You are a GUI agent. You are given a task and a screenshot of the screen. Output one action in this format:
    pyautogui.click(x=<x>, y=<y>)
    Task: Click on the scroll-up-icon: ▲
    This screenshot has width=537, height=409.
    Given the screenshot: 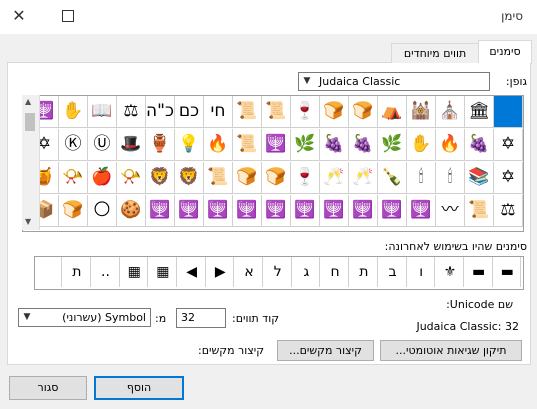 What is the action you would take?
    pyautogui.click(x=28, y=101)
    